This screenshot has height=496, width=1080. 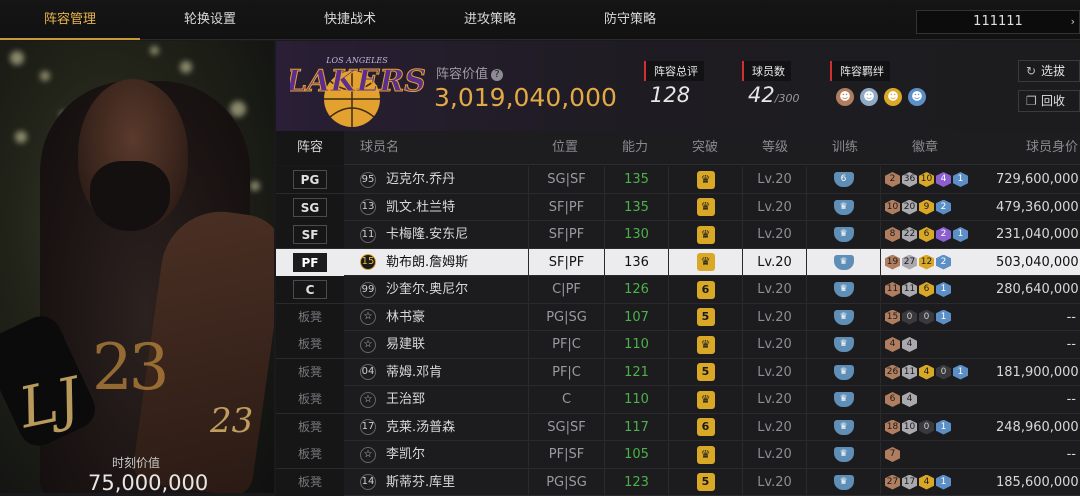 I want to click on badges-cell: 64, so click(x=938, y=399).